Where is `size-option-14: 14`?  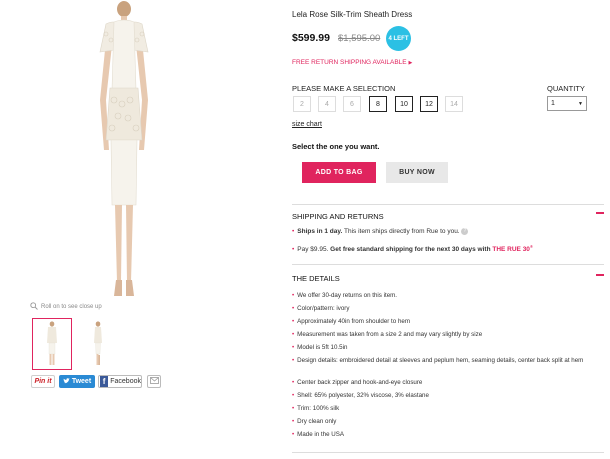 size-option-14: 14 is located at coordinates (454, 104).